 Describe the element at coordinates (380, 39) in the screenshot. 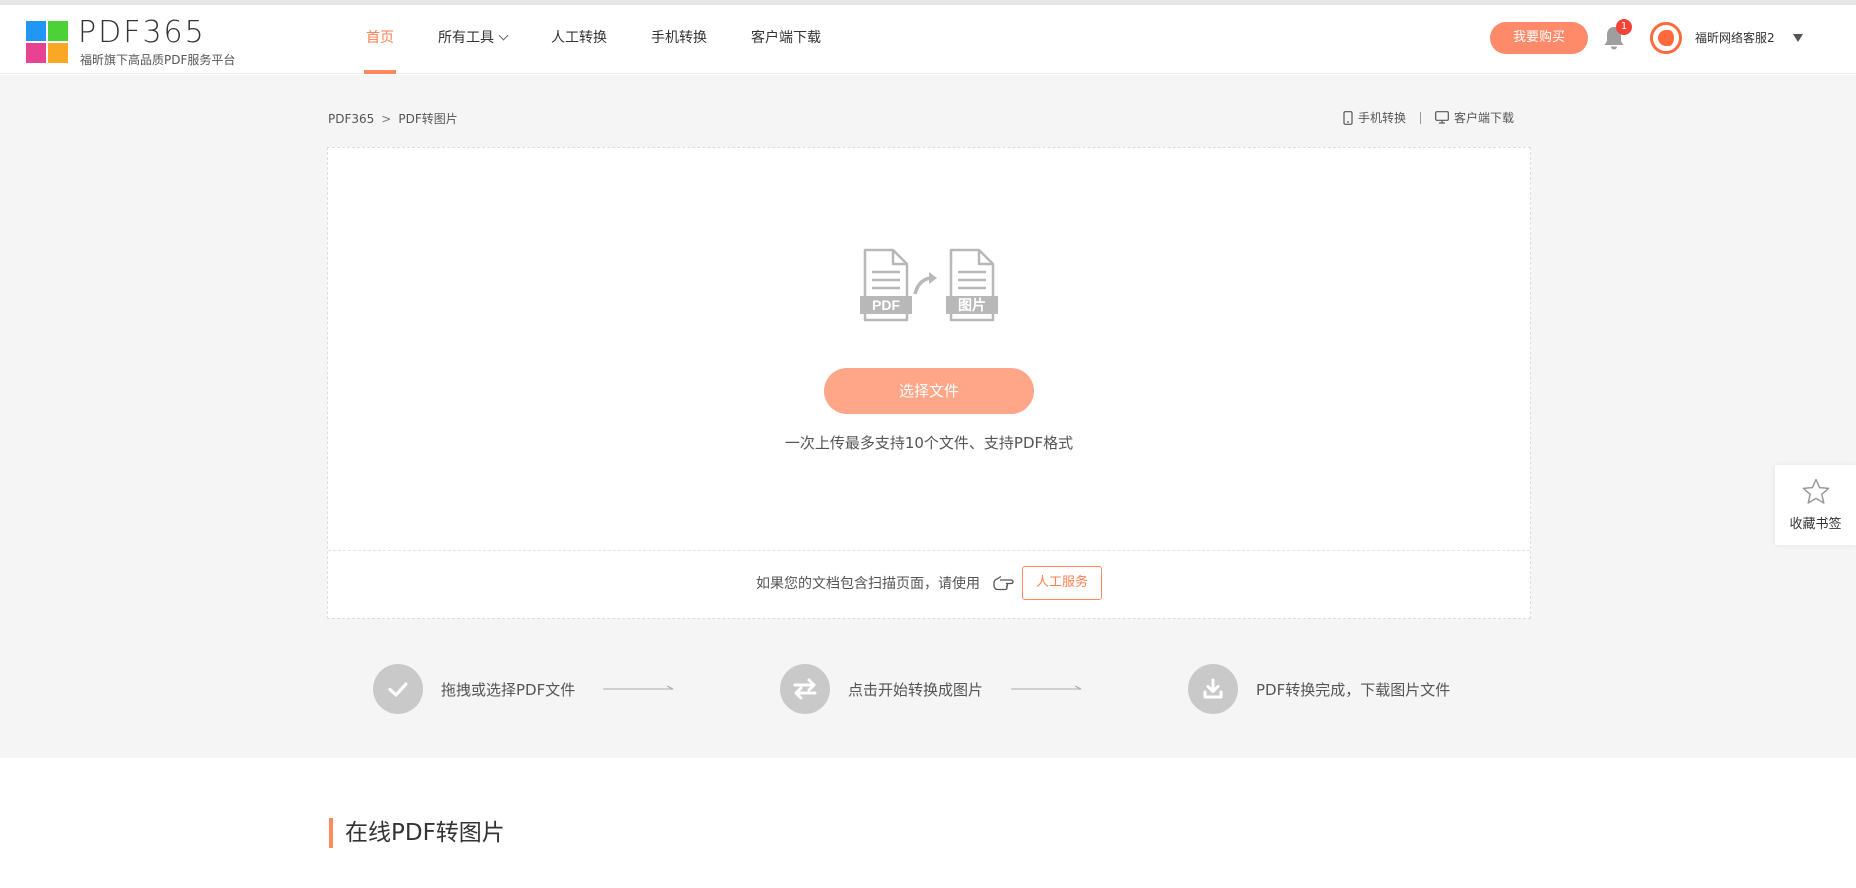

I see `nav-item-home: 首页` at that location.